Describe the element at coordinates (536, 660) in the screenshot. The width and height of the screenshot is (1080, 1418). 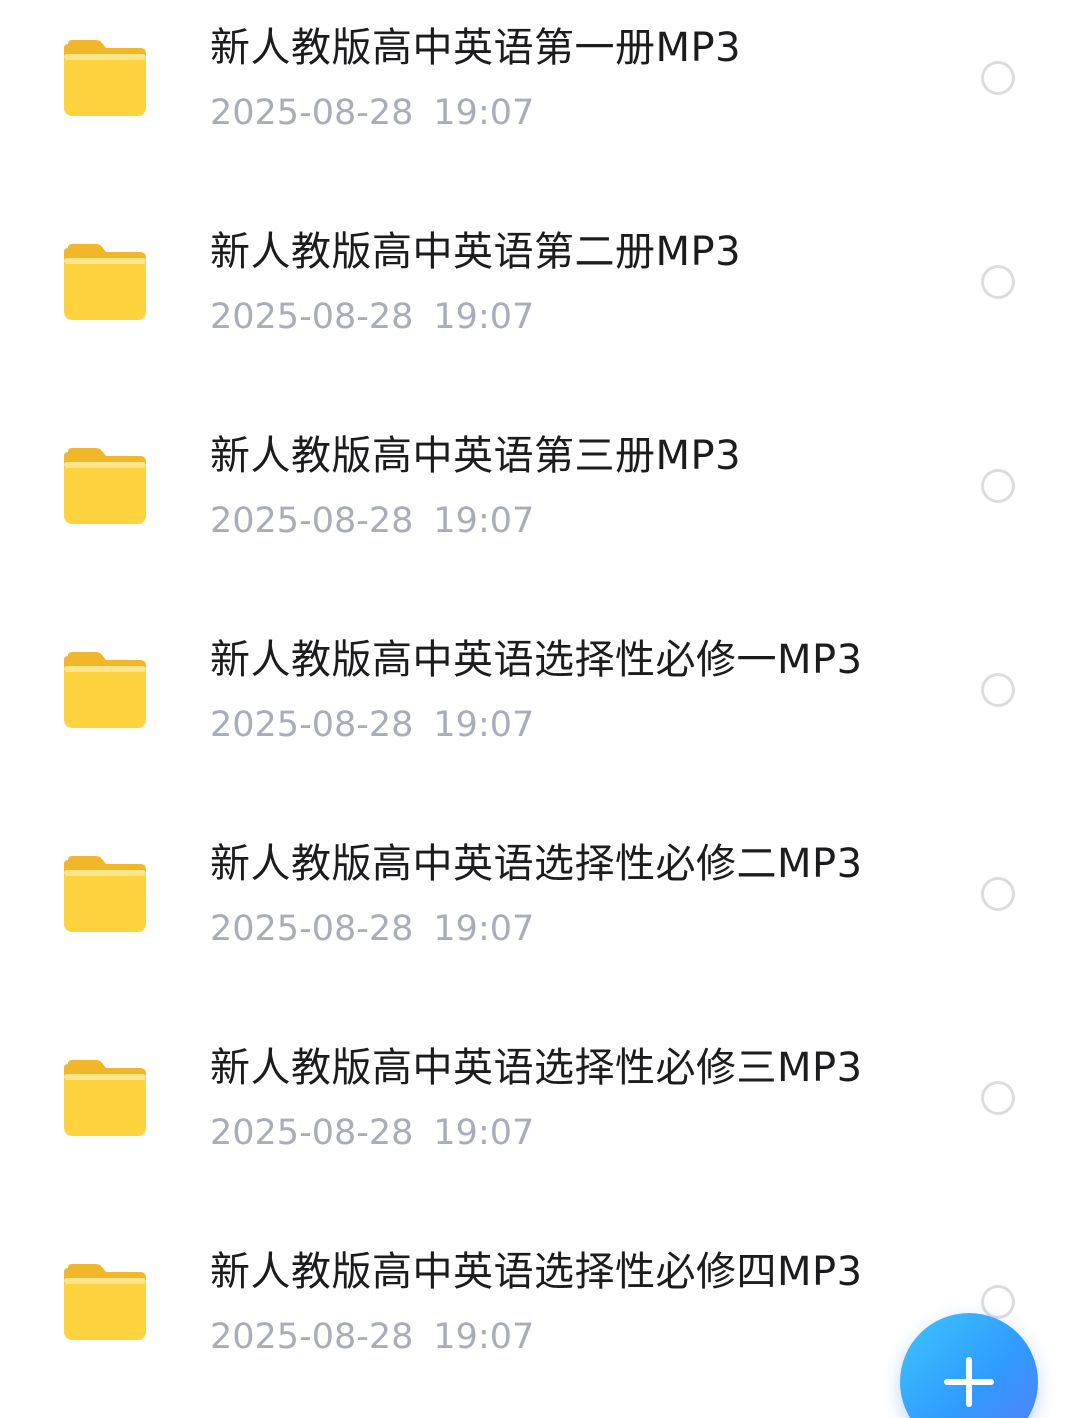
I see `file-name: 新人教版高中英语选择性必修一MP3` at that location.